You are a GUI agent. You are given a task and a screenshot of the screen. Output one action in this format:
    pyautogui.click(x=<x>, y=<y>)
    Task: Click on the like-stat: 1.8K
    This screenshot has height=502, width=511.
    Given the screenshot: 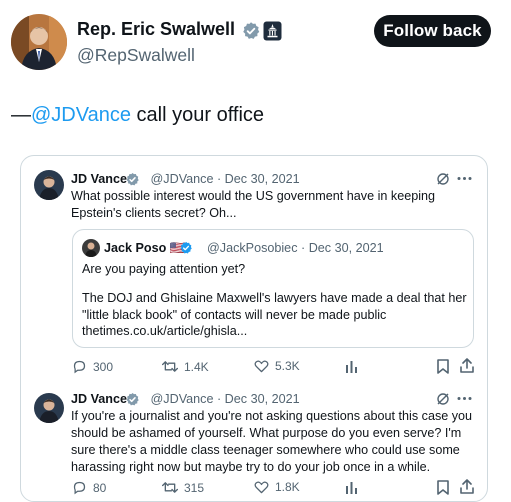 What is the action you would take?
    pyautogui.click(x=277, y=487)
    